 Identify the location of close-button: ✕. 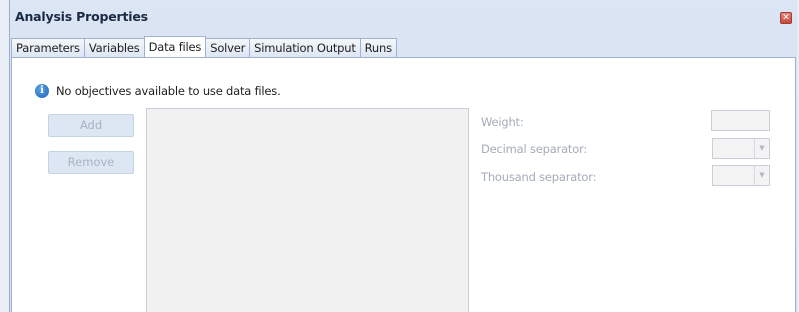
(786, 18).